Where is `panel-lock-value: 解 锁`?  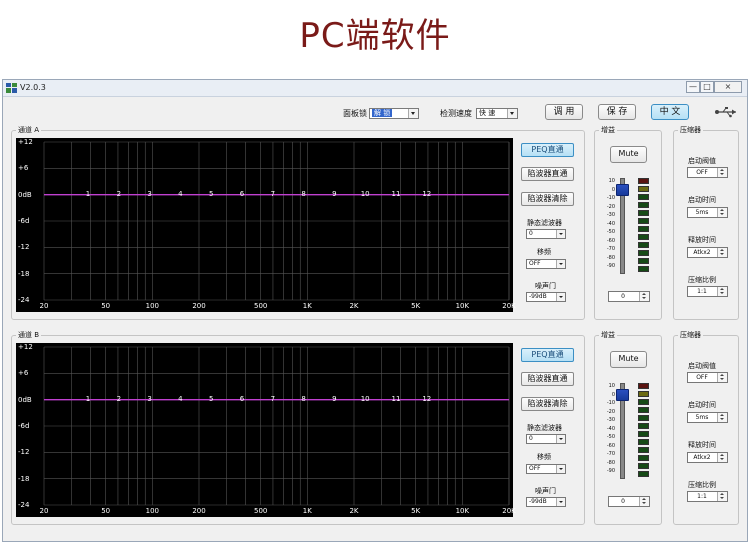
panel-lock-value: 解 锁 is located at coordinates (382, 113).